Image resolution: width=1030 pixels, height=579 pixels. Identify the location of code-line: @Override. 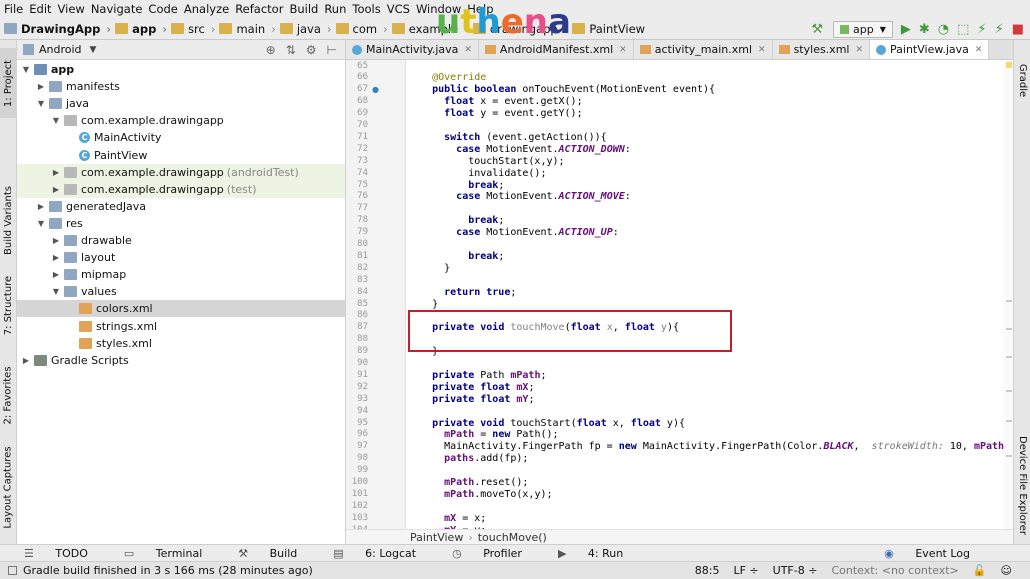
(708, 78).